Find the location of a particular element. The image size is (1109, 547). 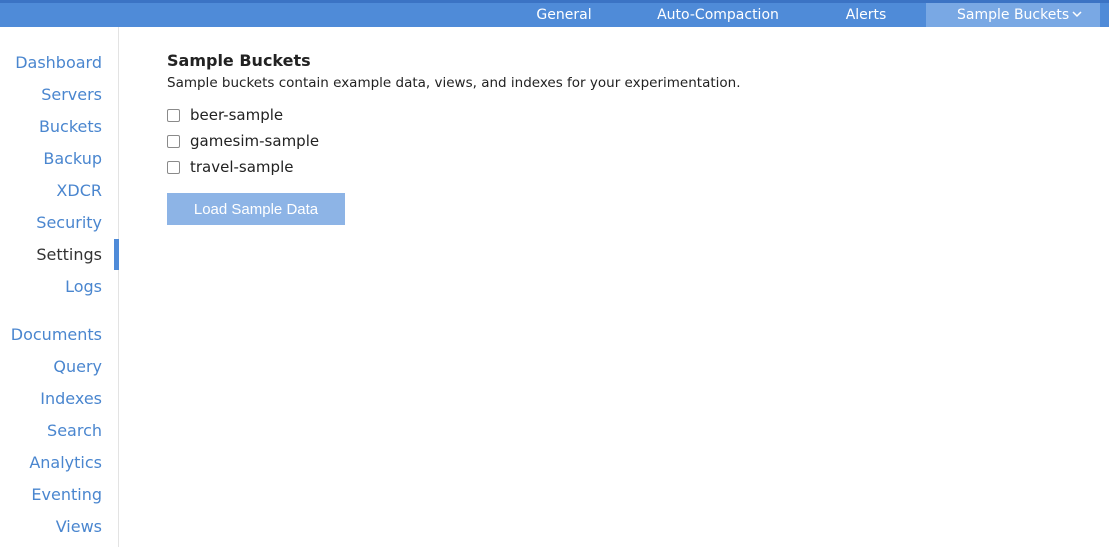

chevron-down-icon is located at coordinates (1079, 15).